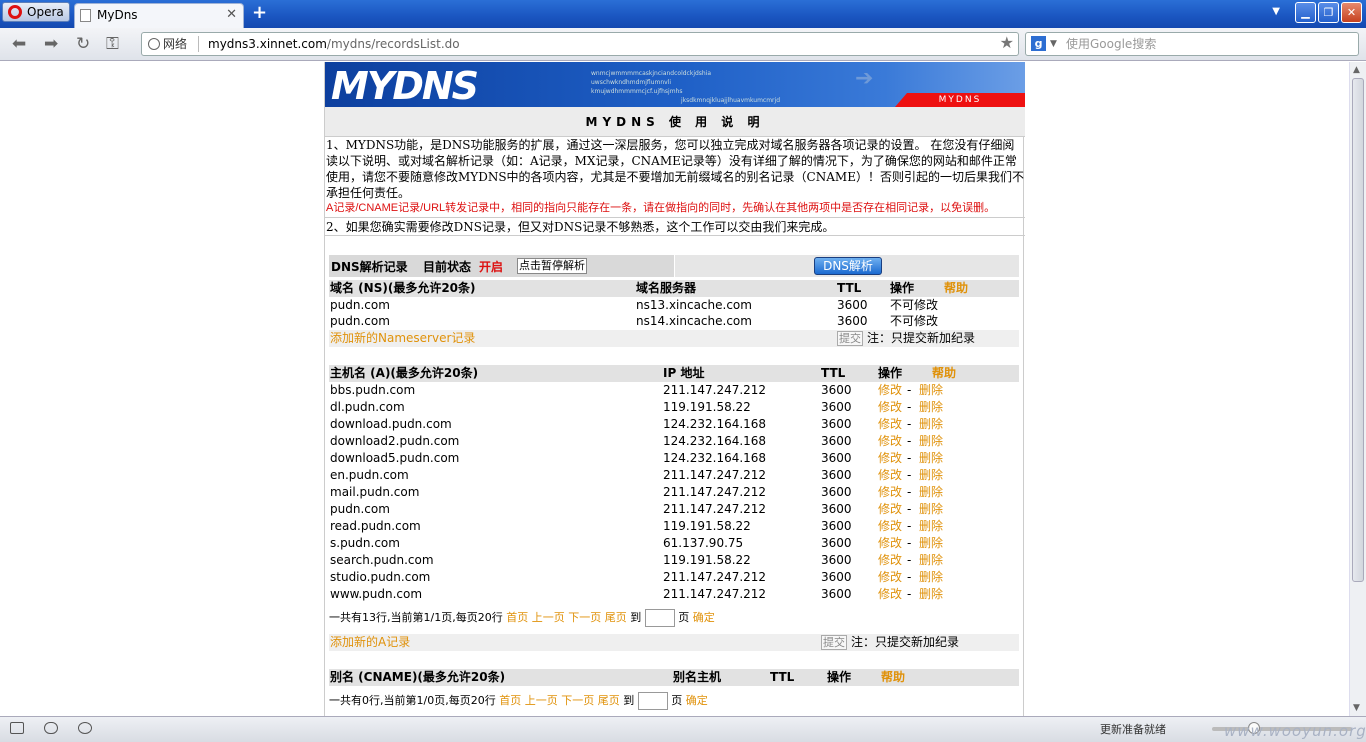 The width and height of the screenshot is (1366, 742). Describe the element at coordinates (1328, 12) in the screenshot. I see `restore-icon: ❐` at that location.